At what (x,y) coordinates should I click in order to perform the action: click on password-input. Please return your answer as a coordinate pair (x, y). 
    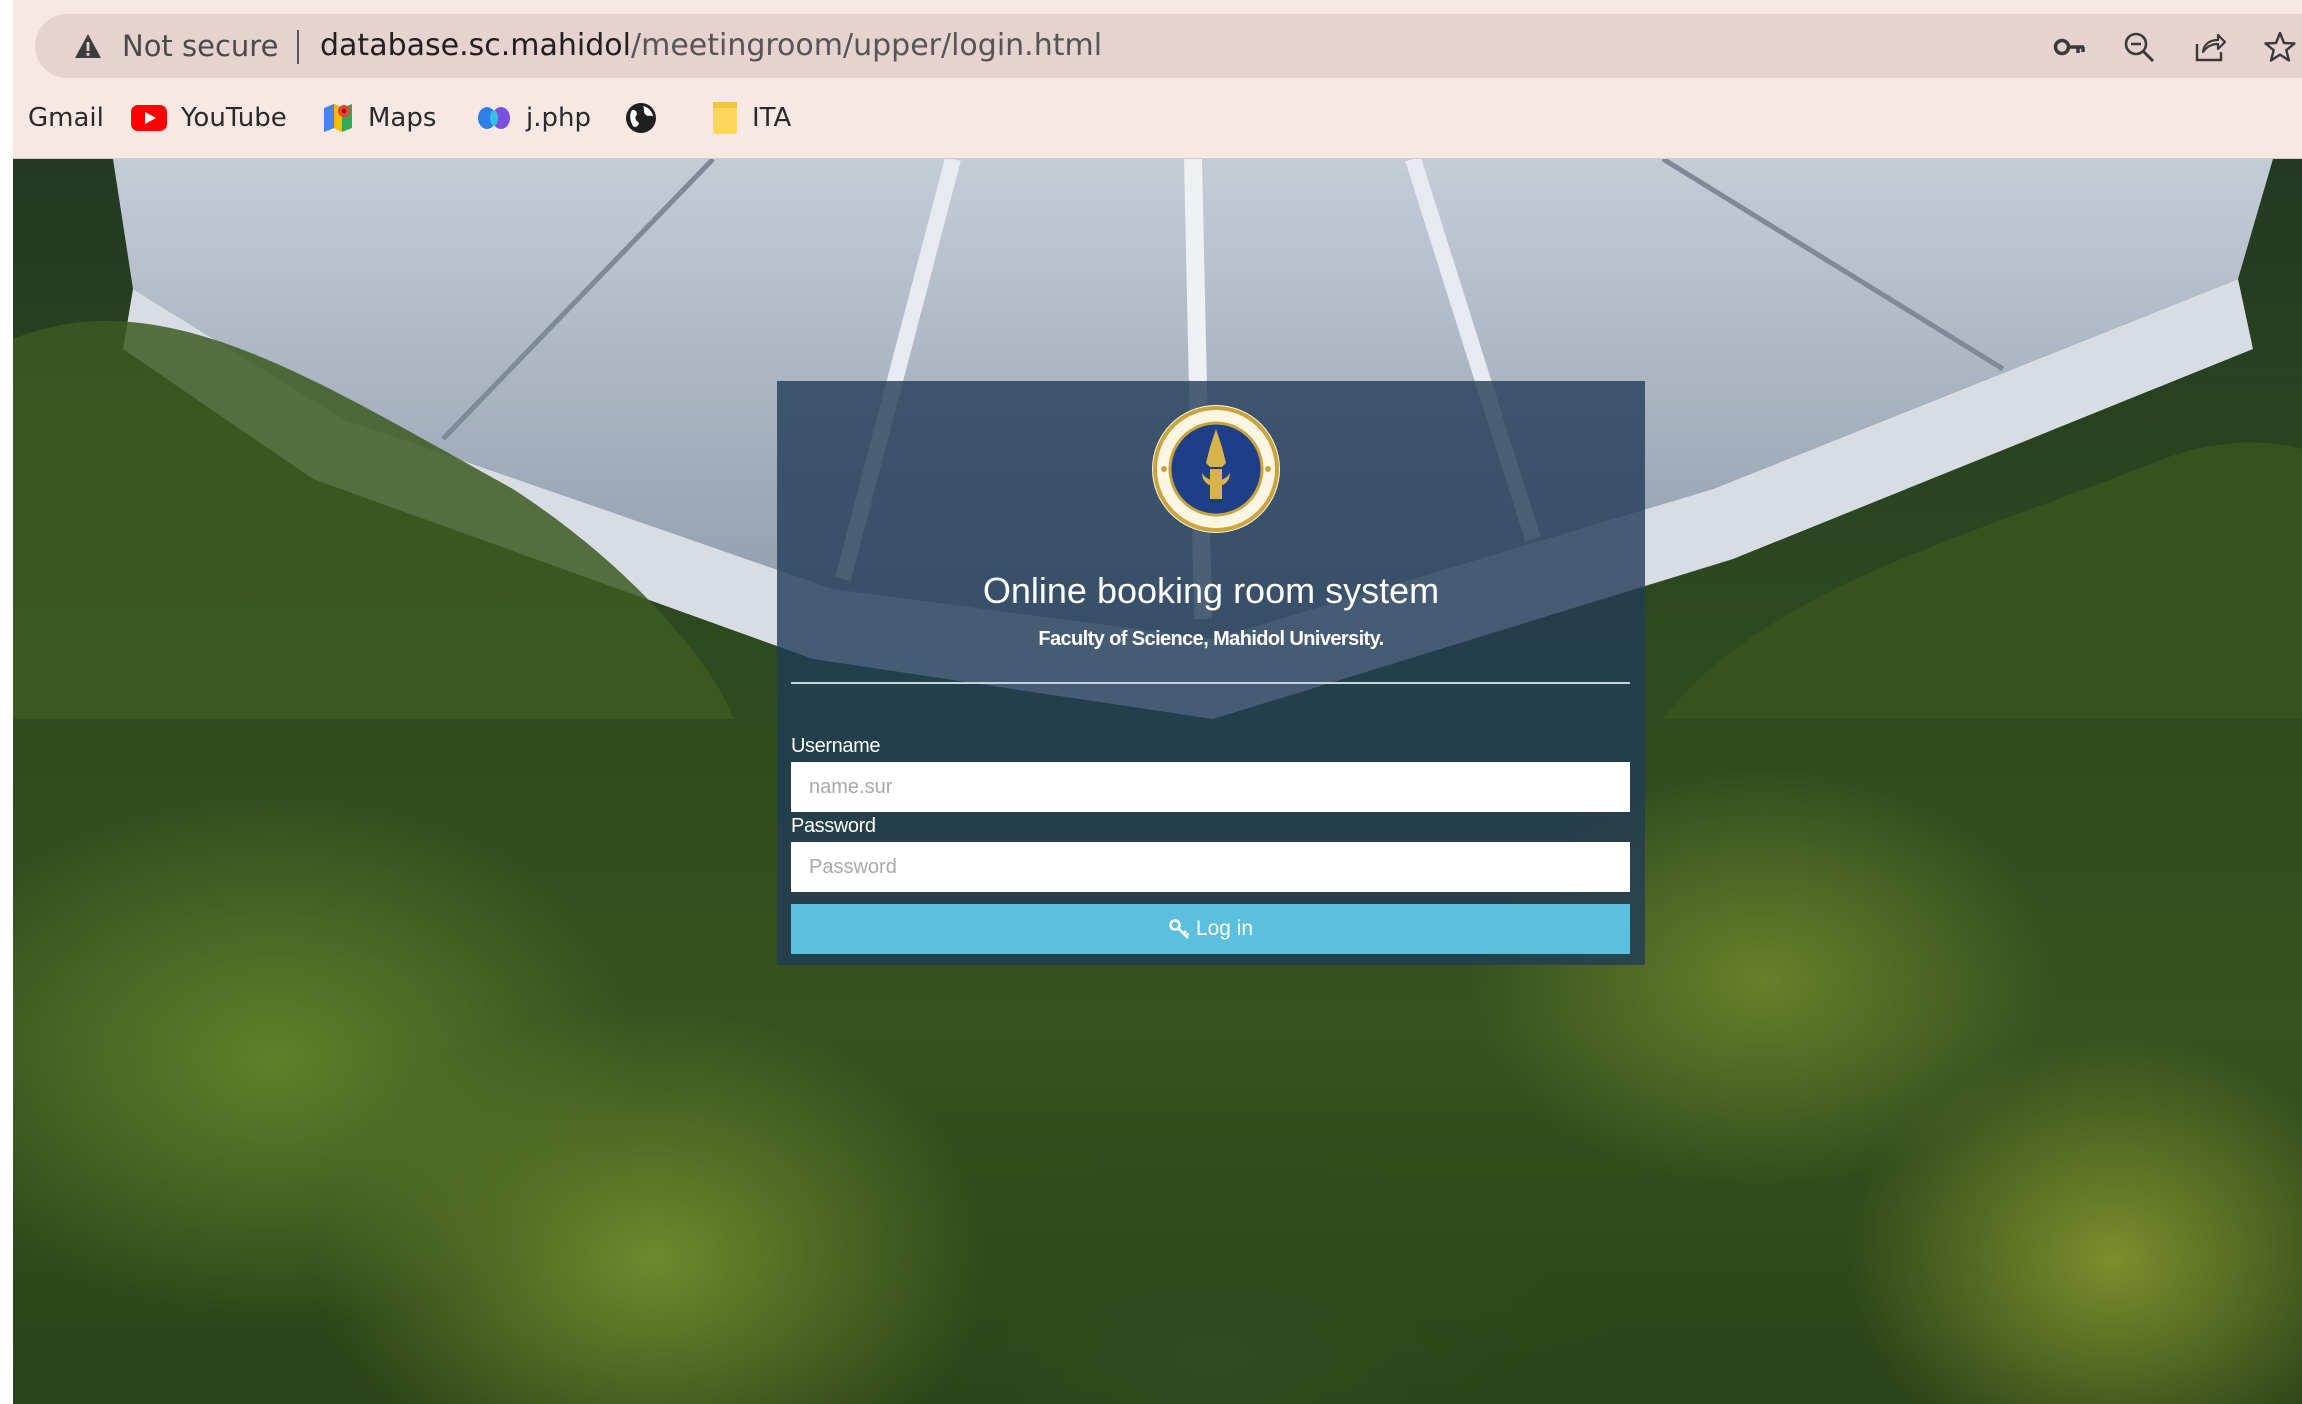
    Looking at the image, I should click on (1210, 867).